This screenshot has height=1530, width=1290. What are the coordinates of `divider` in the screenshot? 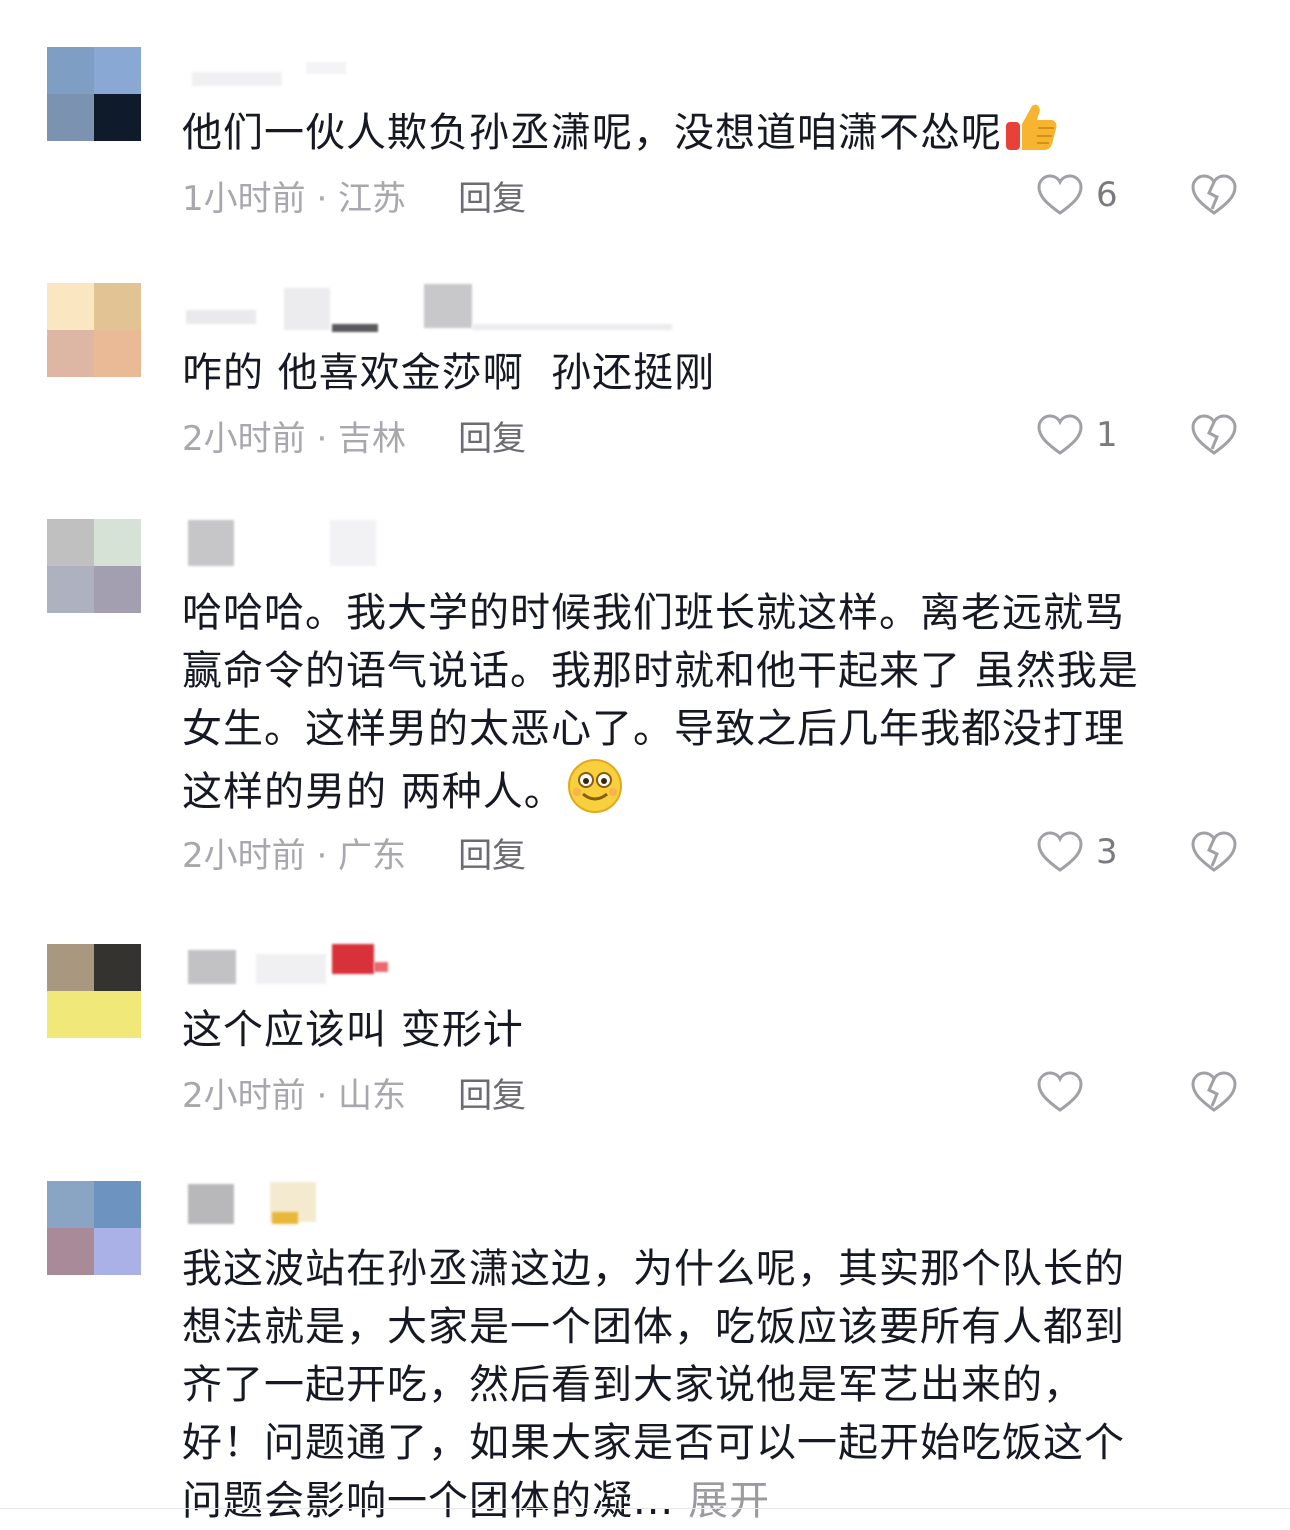 It's located at (645, 1508).